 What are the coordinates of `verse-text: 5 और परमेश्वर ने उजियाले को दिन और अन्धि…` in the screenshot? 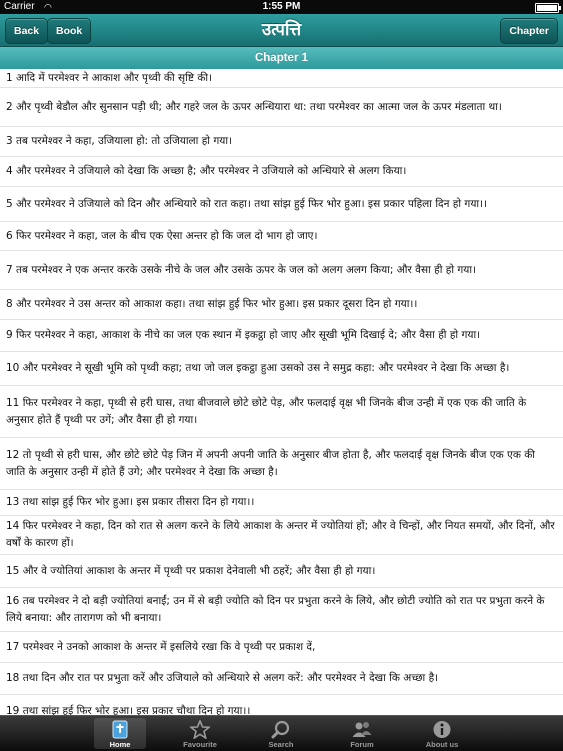 It's located at (247, 203).